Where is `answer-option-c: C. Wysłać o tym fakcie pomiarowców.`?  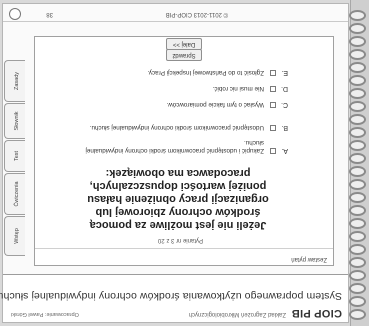 answer-option-c: C. Wysłać o tym fakcie pomiarowców. is located at coordinates (173, 103).